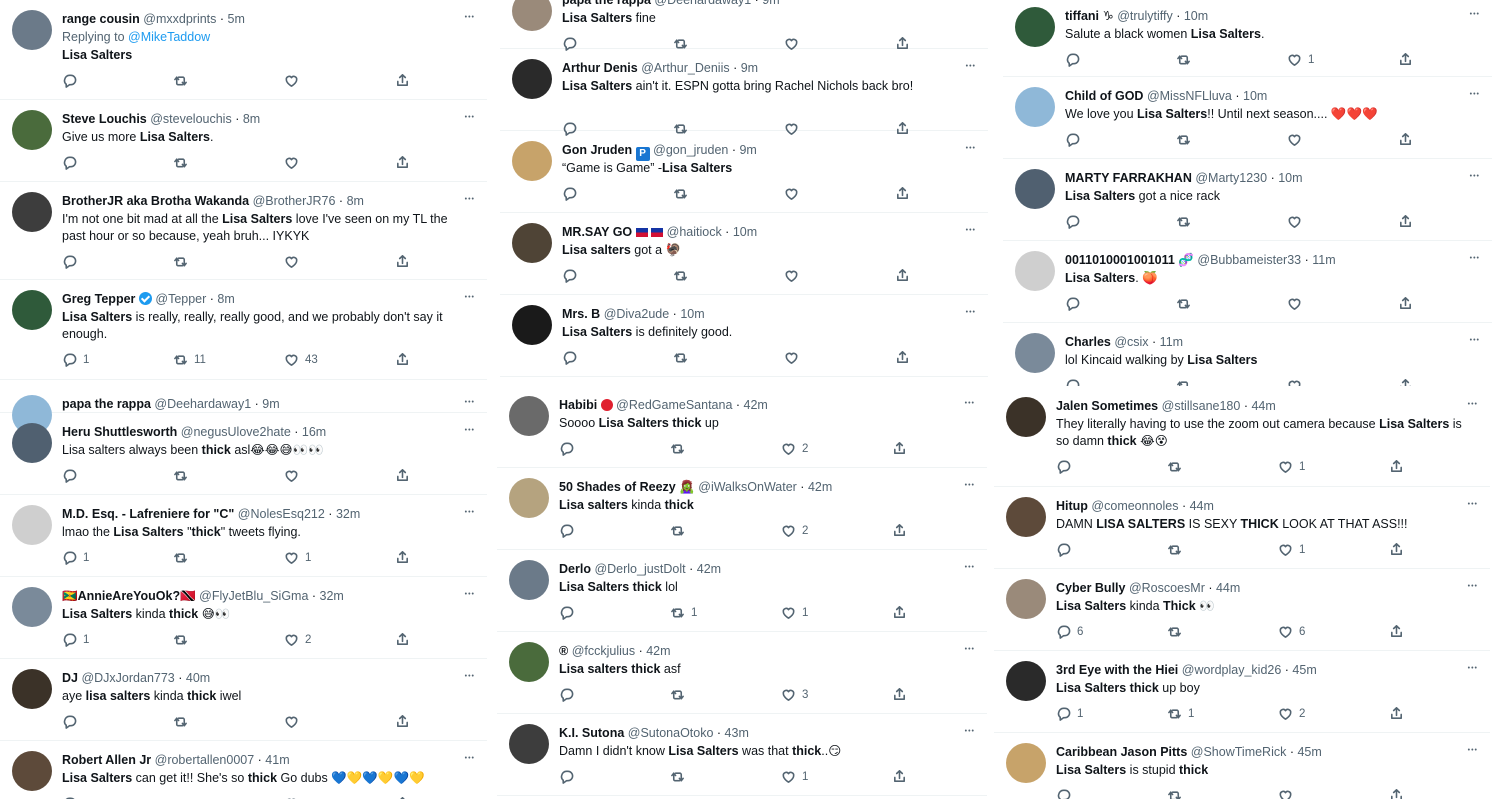 Image resolution: width=1500 pixels, height=799 pixels. Describe the element at coordinates (169, 37) in the screenshot. I see `reply-mention-link: @MikeTaddow` at that location.